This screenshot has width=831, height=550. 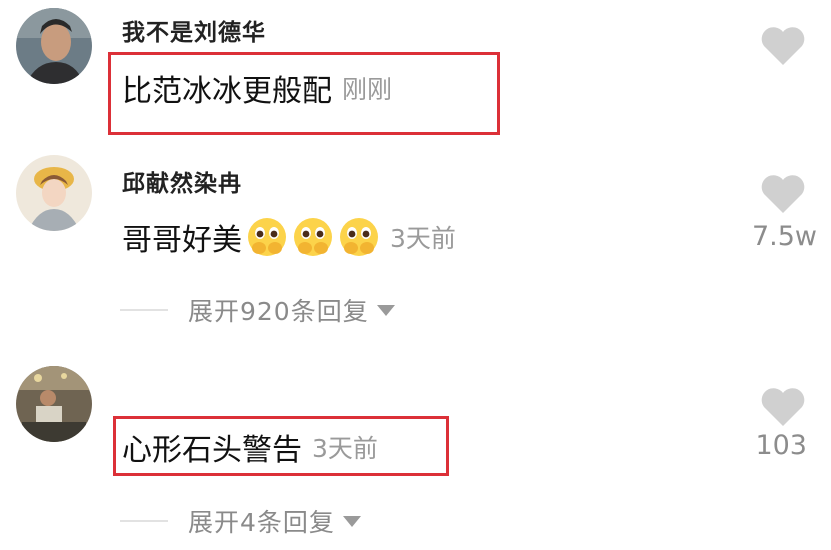 I want to click on expand-replies-button: 展开4条回复, so click(x=240, y=521).